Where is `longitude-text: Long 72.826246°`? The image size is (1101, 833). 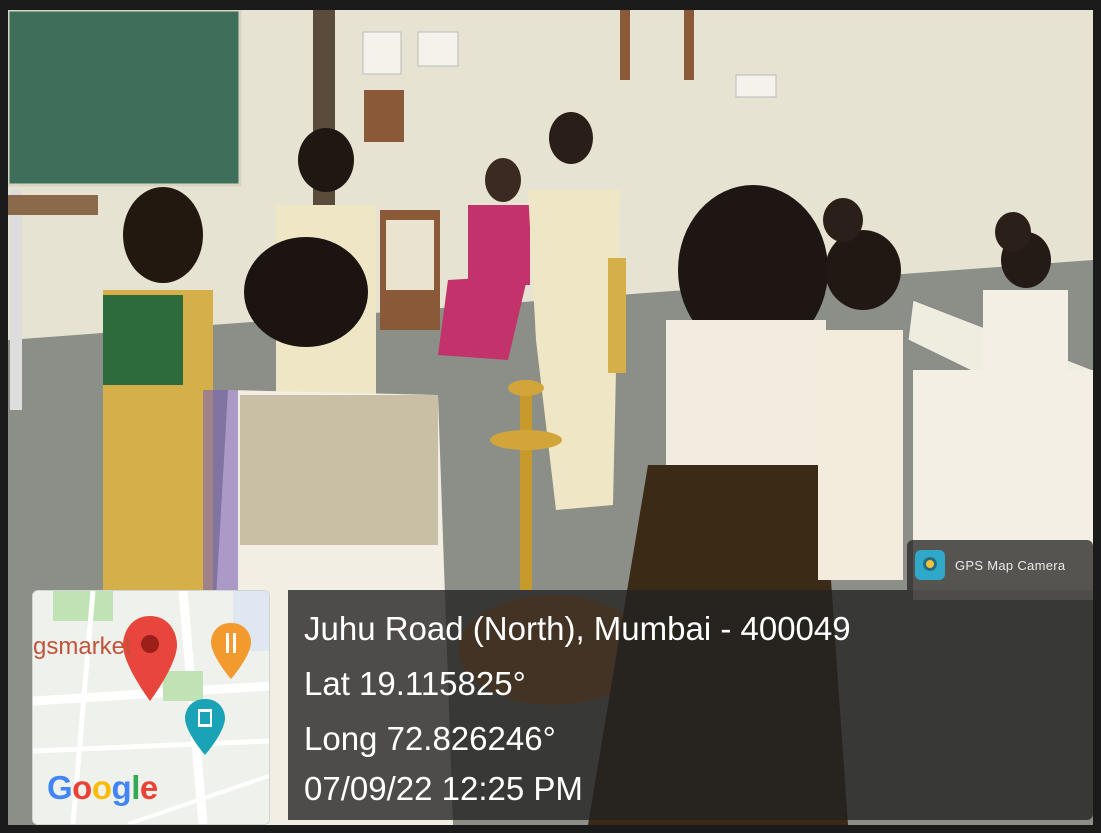 longitude-text: Long 72.826246° is located at coordinates (430, 738).